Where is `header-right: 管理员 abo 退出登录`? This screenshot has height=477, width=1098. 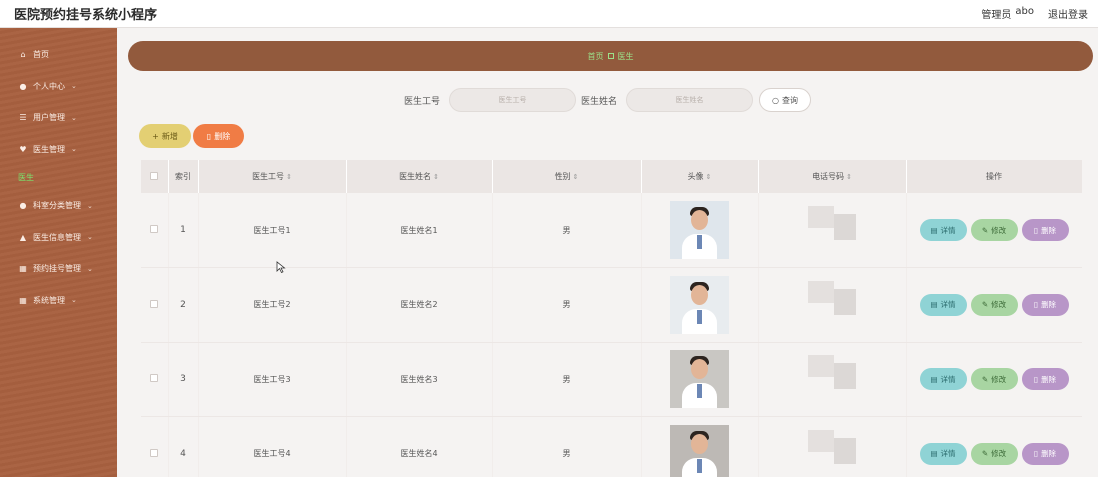
header-right: 管理员 abo 退出登录 is located at coordinates (1039, 13).